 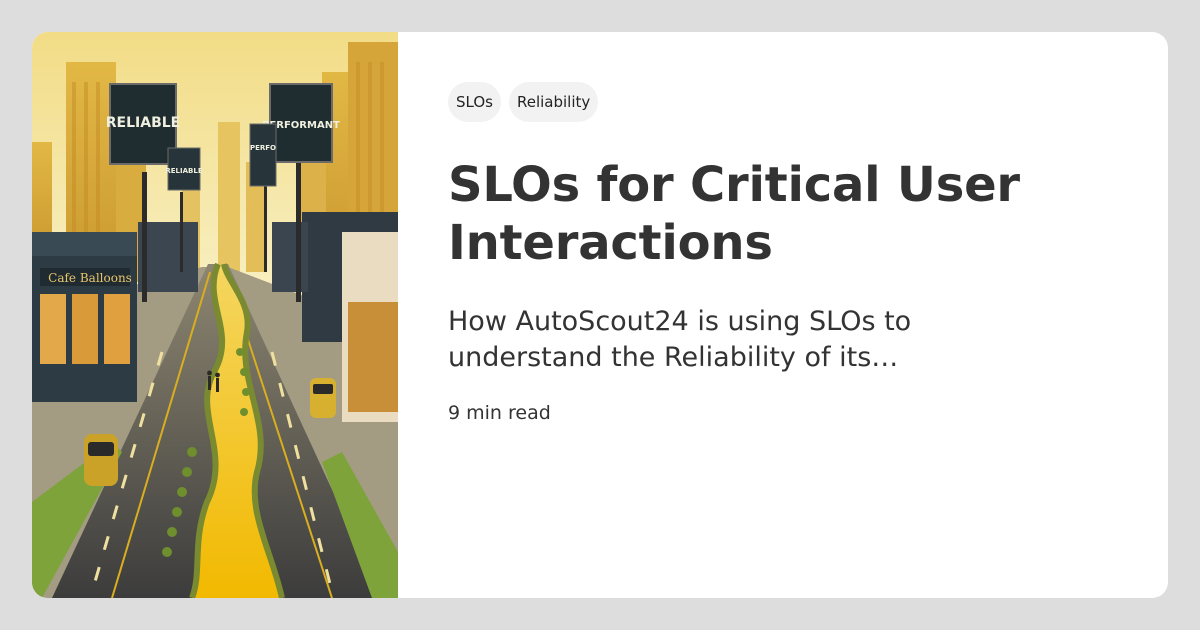 What do you see at coordinates (90, 278) in the screenshot?
I see `shop-sign: Cafe Balloons` at bounding box center [90, 278].